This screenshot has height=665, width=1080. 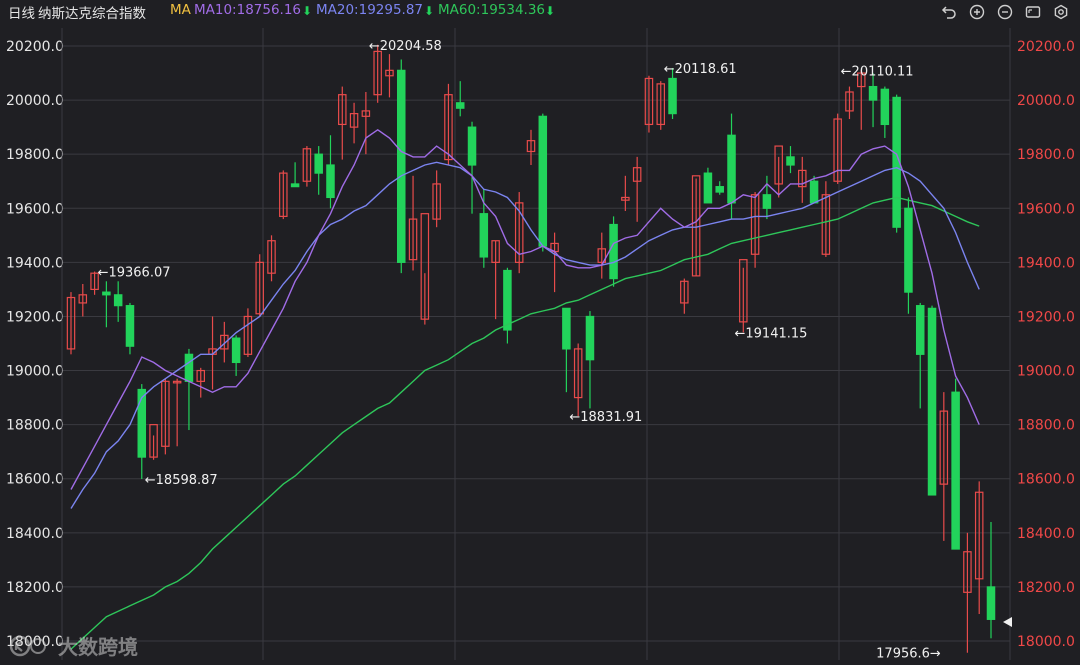 What do you see at coordinates (98, 647) in the screenshot?
I see `watermark-text: 大数跨境` at bounding box center [98, 647].